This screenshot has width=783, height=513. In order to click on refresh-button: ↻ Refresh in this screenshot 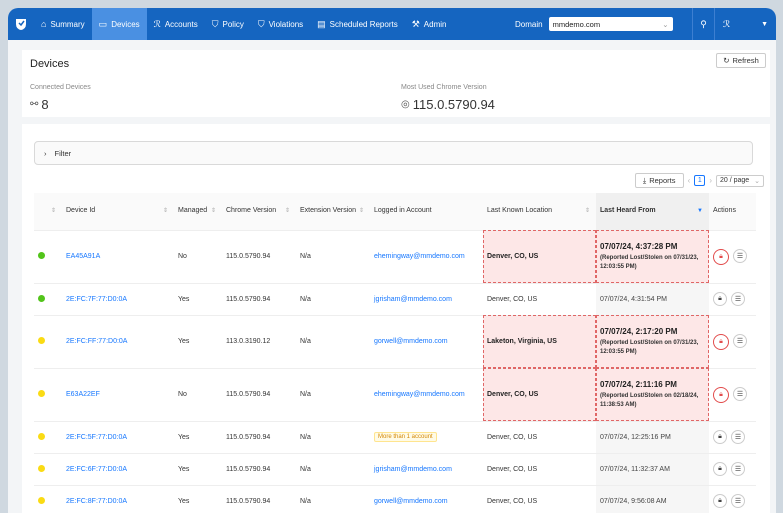, I will do `click(741, 60)`.